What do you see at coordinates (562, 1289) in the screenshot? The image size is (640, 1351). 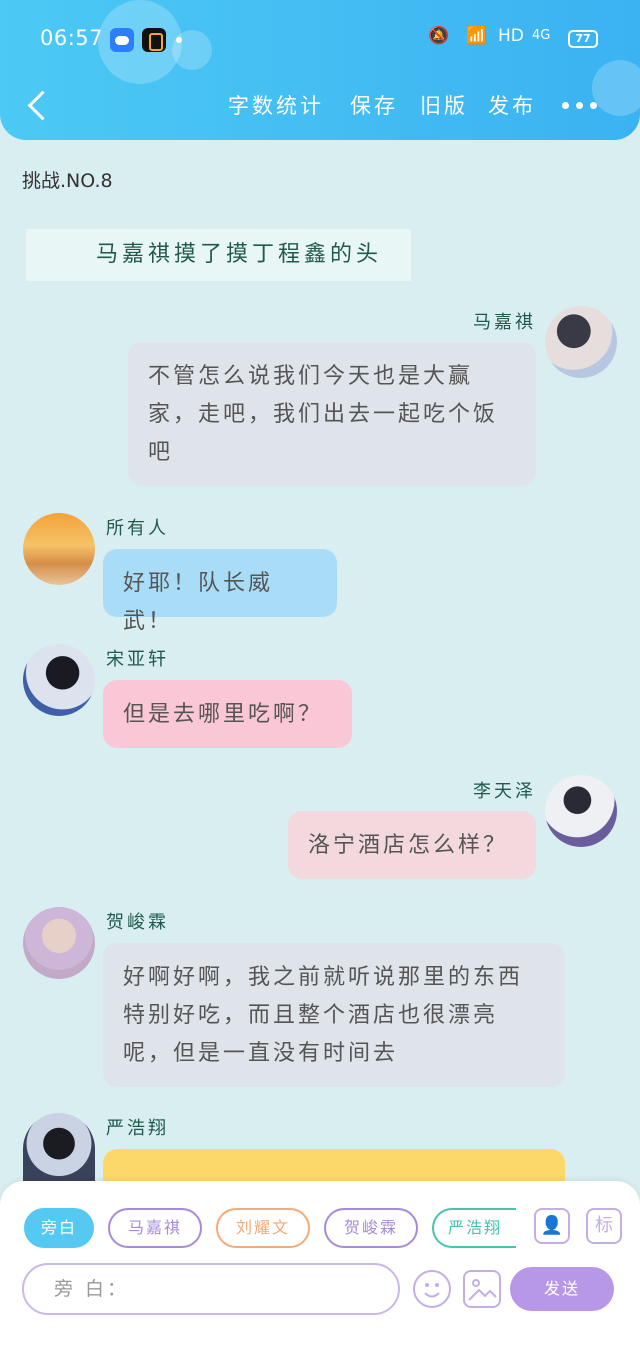 I see `send-button: 发送` at bounding box center [562, 1289].